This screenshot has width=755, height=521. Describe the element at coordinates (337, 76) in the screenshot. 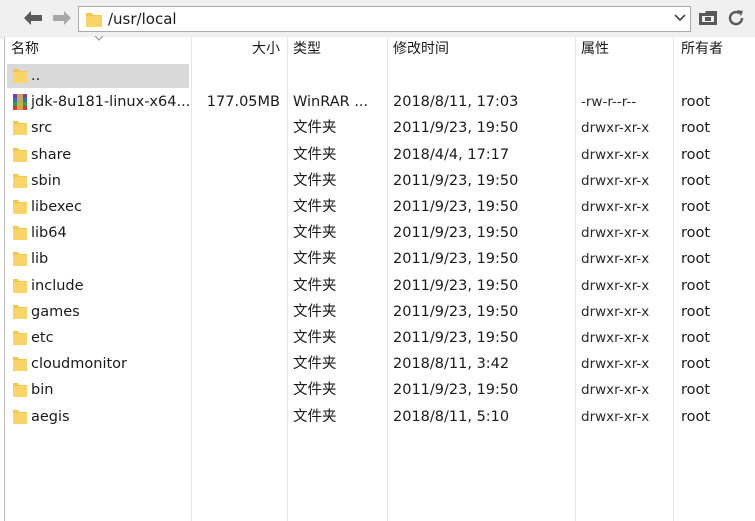

I see `file-type` at that location.